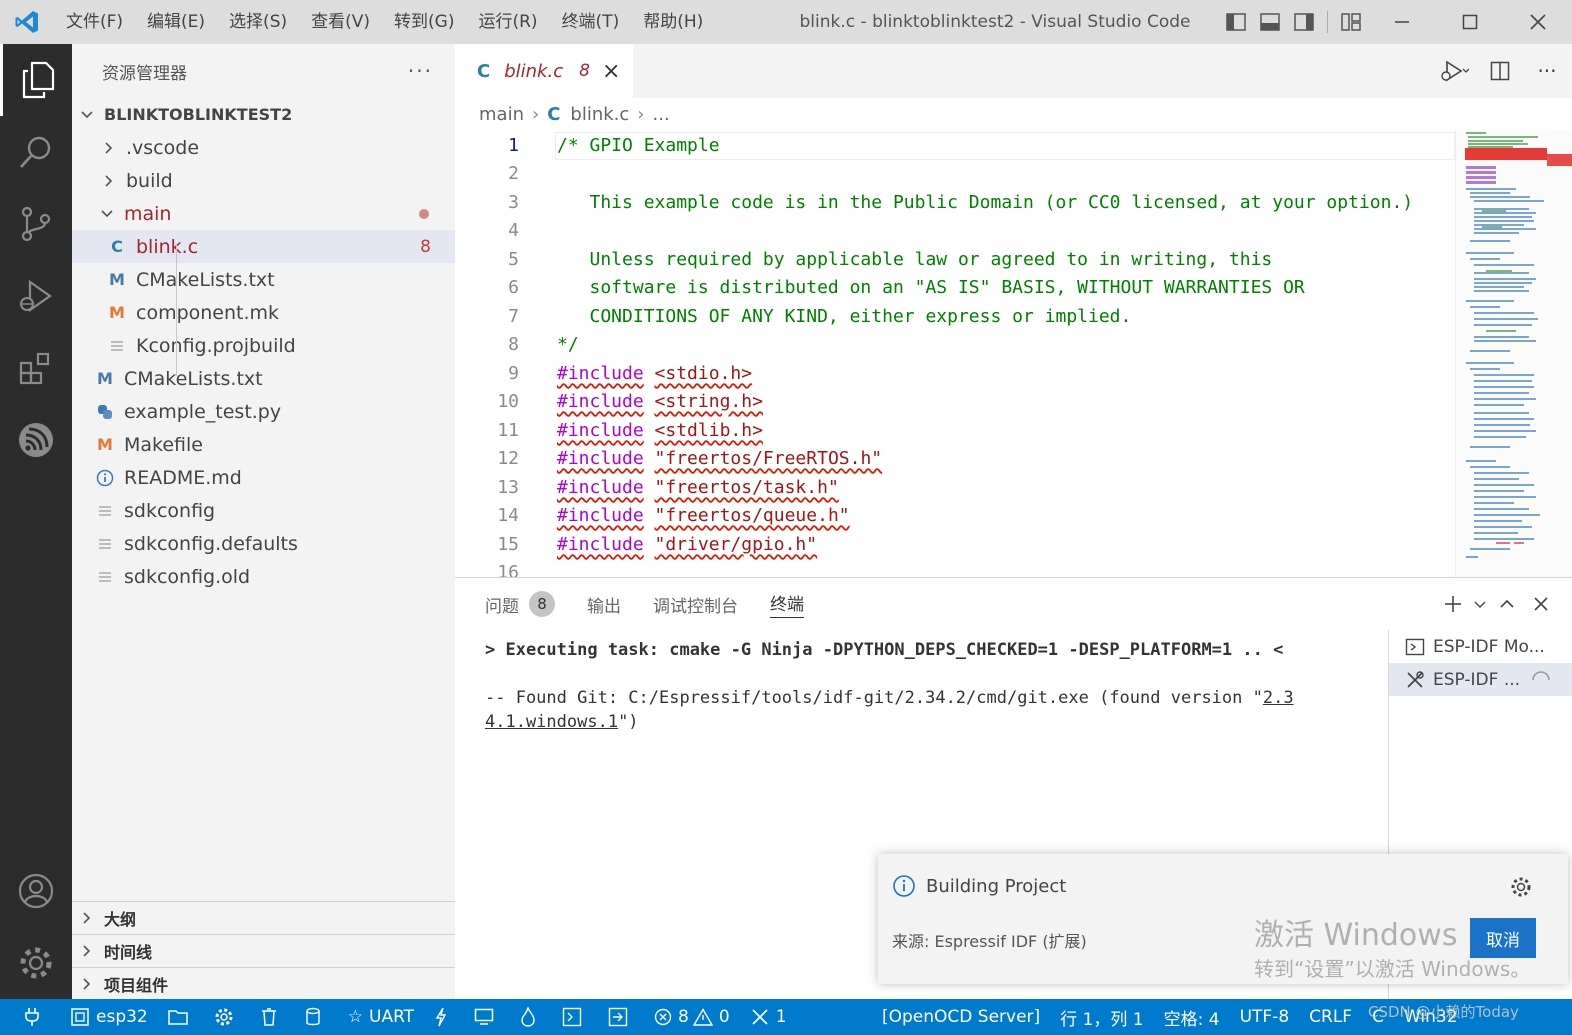  Describe the element at coordinates (1454, 71) in the screenshot. I see `run-debug-file-icon` at that location.